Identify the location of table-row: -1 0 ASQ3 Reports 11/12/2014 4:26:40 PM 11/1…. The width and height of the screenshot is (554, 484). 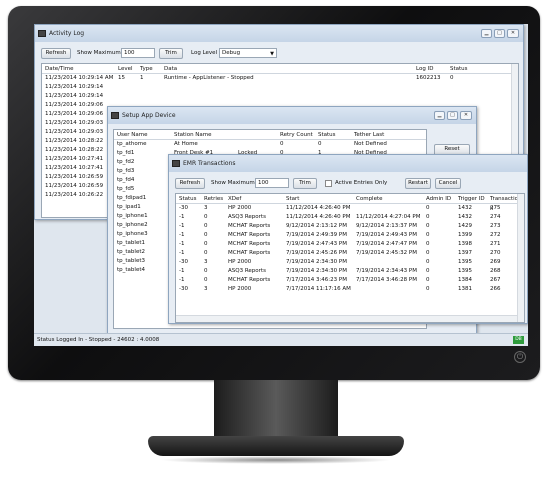
(350, 217).